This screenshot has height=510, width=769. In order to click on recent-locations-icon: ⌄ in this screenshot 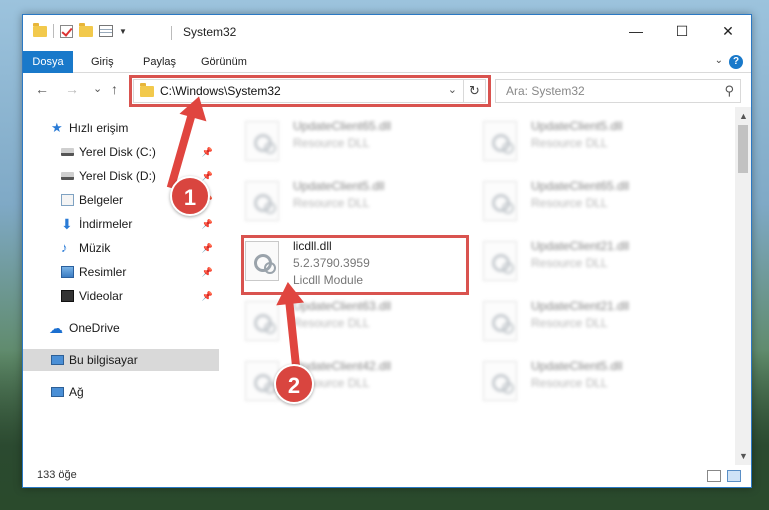, I will do `click(97, 88)`.